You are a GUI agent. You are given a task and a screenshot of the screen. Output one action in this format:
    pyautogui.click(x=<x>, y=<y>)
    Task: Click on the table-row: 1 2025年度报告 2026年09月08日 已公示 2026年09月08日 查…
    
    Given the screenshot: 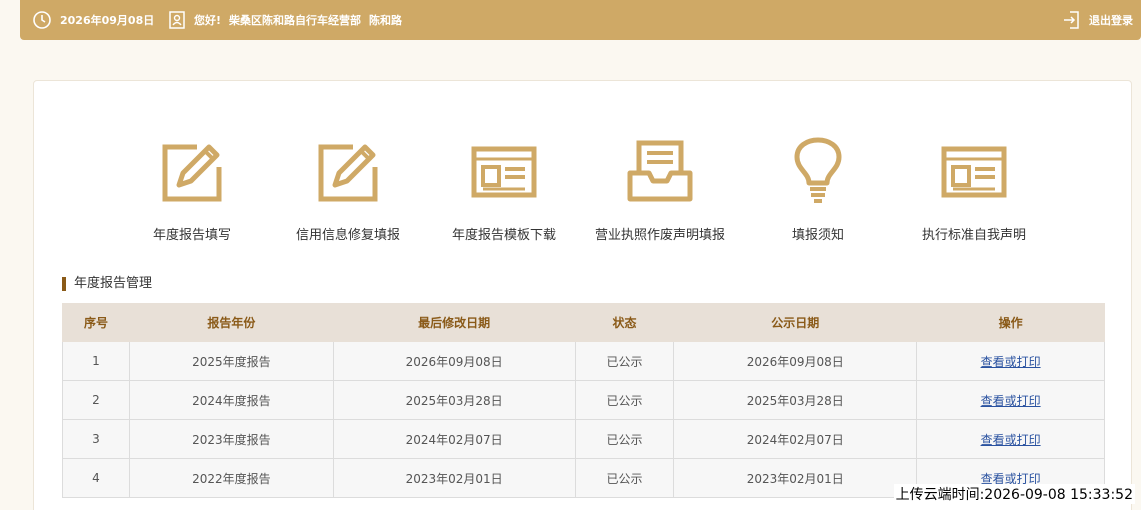 What is the action you would take?
    pyautogui.click(x=583, y=361)
    